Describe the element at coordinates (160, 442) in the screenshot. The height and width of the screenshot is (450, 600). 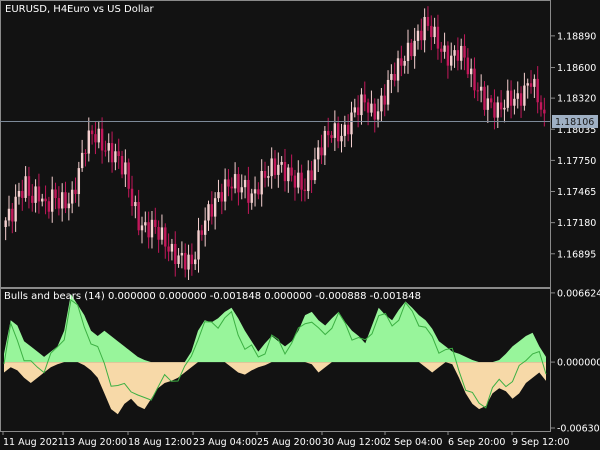
I see `time-tick-label: 18 Aug 12:00` at that location.